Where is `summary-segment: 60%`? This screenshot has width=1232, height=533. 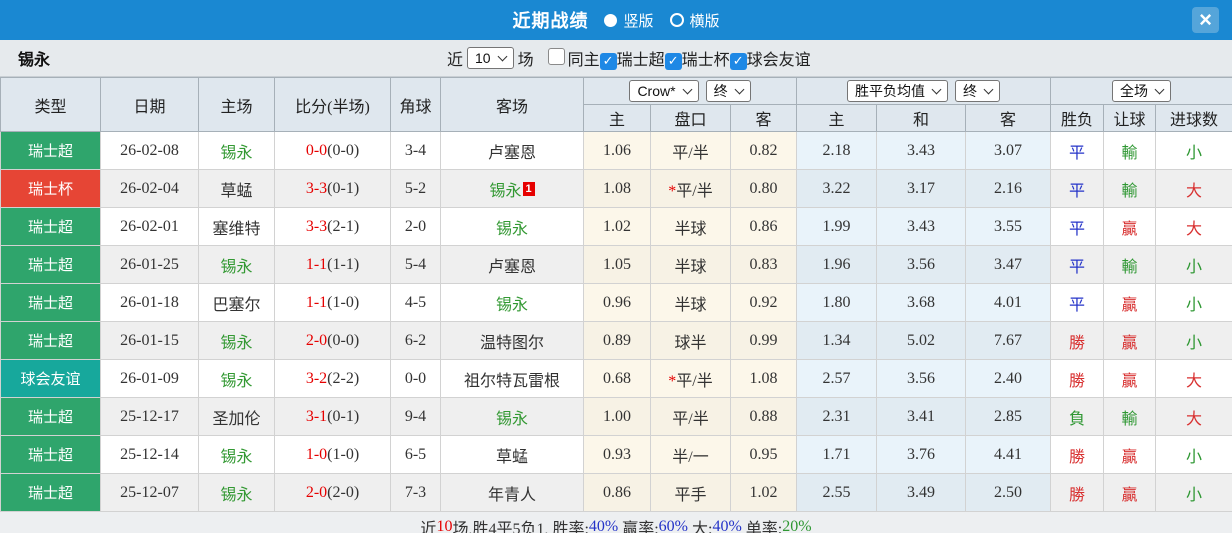 summary-segment: 60% is located at coordinates (673, 525).